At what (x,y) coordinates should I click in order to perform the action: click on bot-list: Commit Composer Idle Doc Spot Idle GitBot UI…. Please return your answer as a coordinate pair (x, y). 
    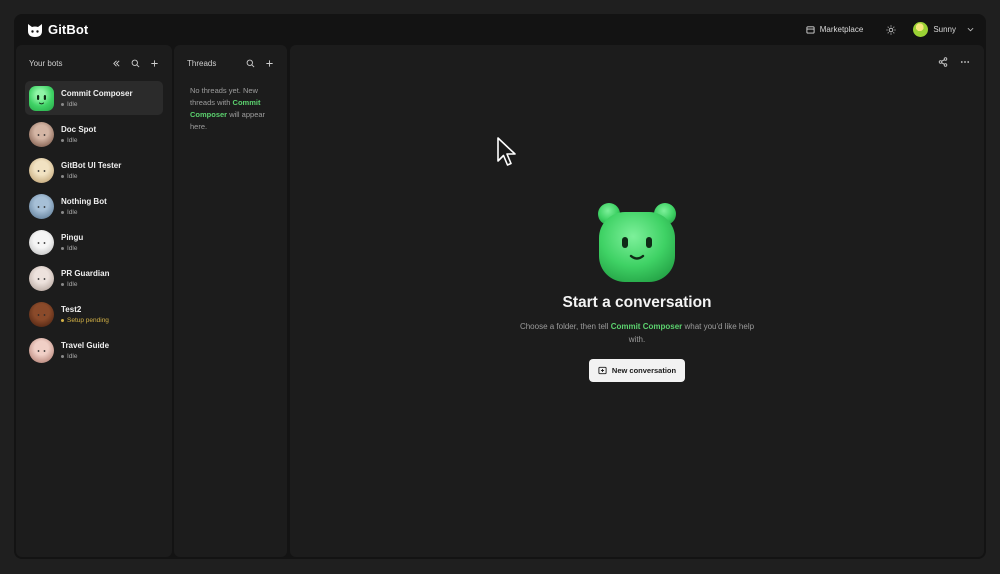
    Looking at the image, I should click on (94, 224).